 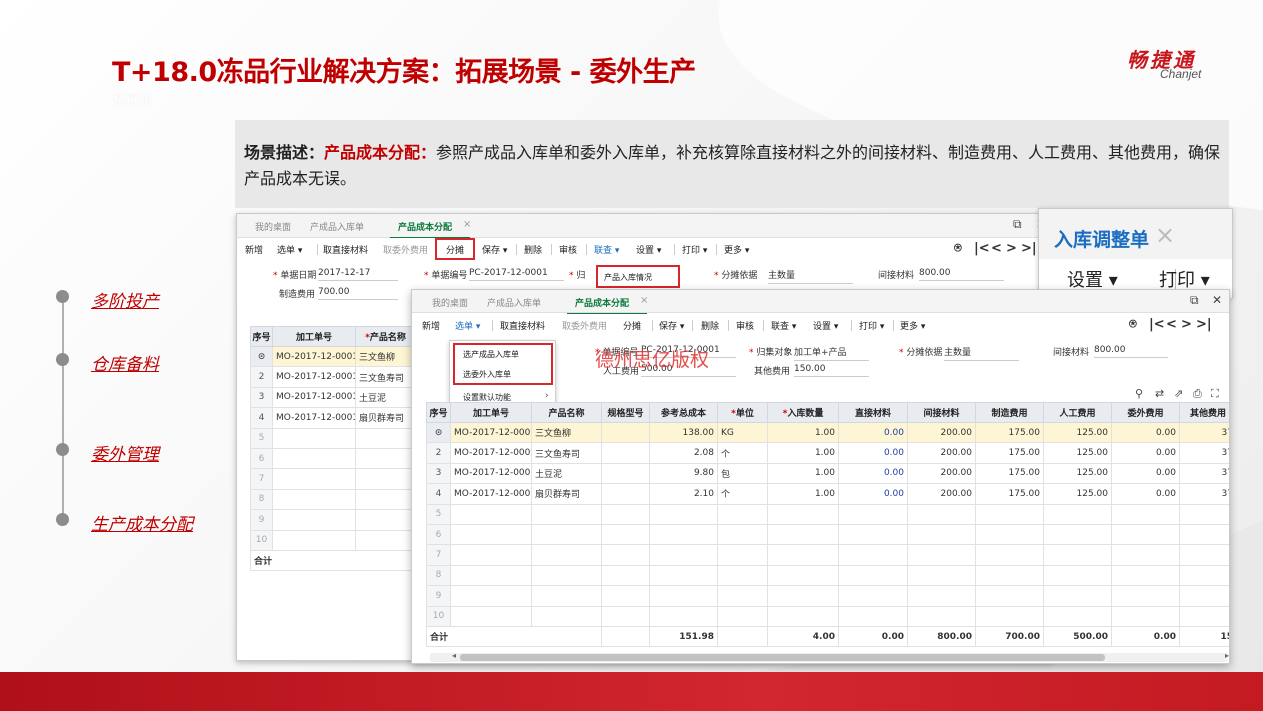 What do you see at coordinates (1217, 300) in the screenshot?
I see `close-icon: ✕` at bounding box center [1217, 300].